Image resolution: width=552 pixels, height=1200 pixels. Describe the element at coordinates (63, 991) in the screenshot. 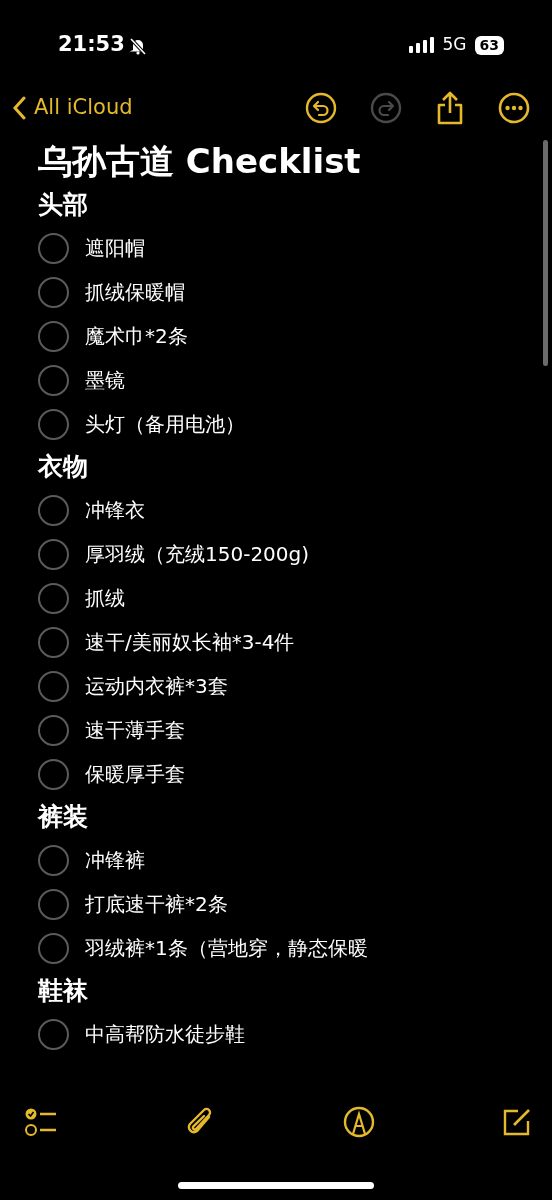

I see `section-heading: 鞋袜` at that location.